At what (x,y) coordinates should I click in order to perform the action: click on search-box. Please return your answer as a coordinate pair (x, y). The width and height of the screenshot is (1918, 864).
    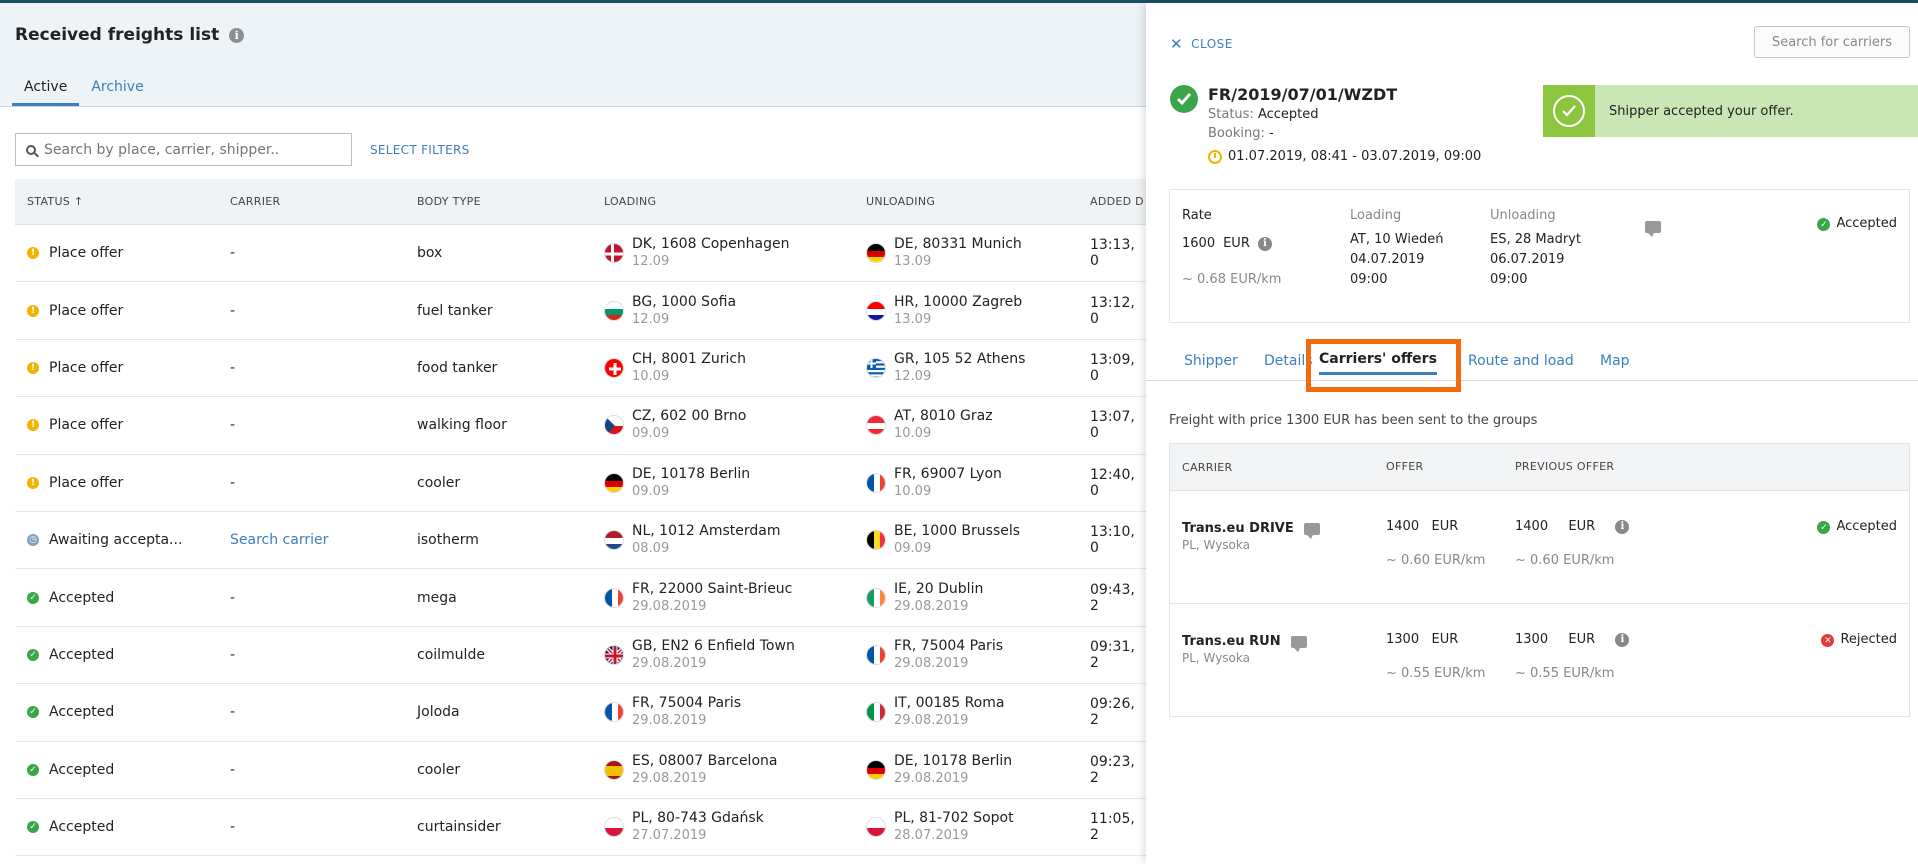
    Looking at the image, I should click on (183, 149).